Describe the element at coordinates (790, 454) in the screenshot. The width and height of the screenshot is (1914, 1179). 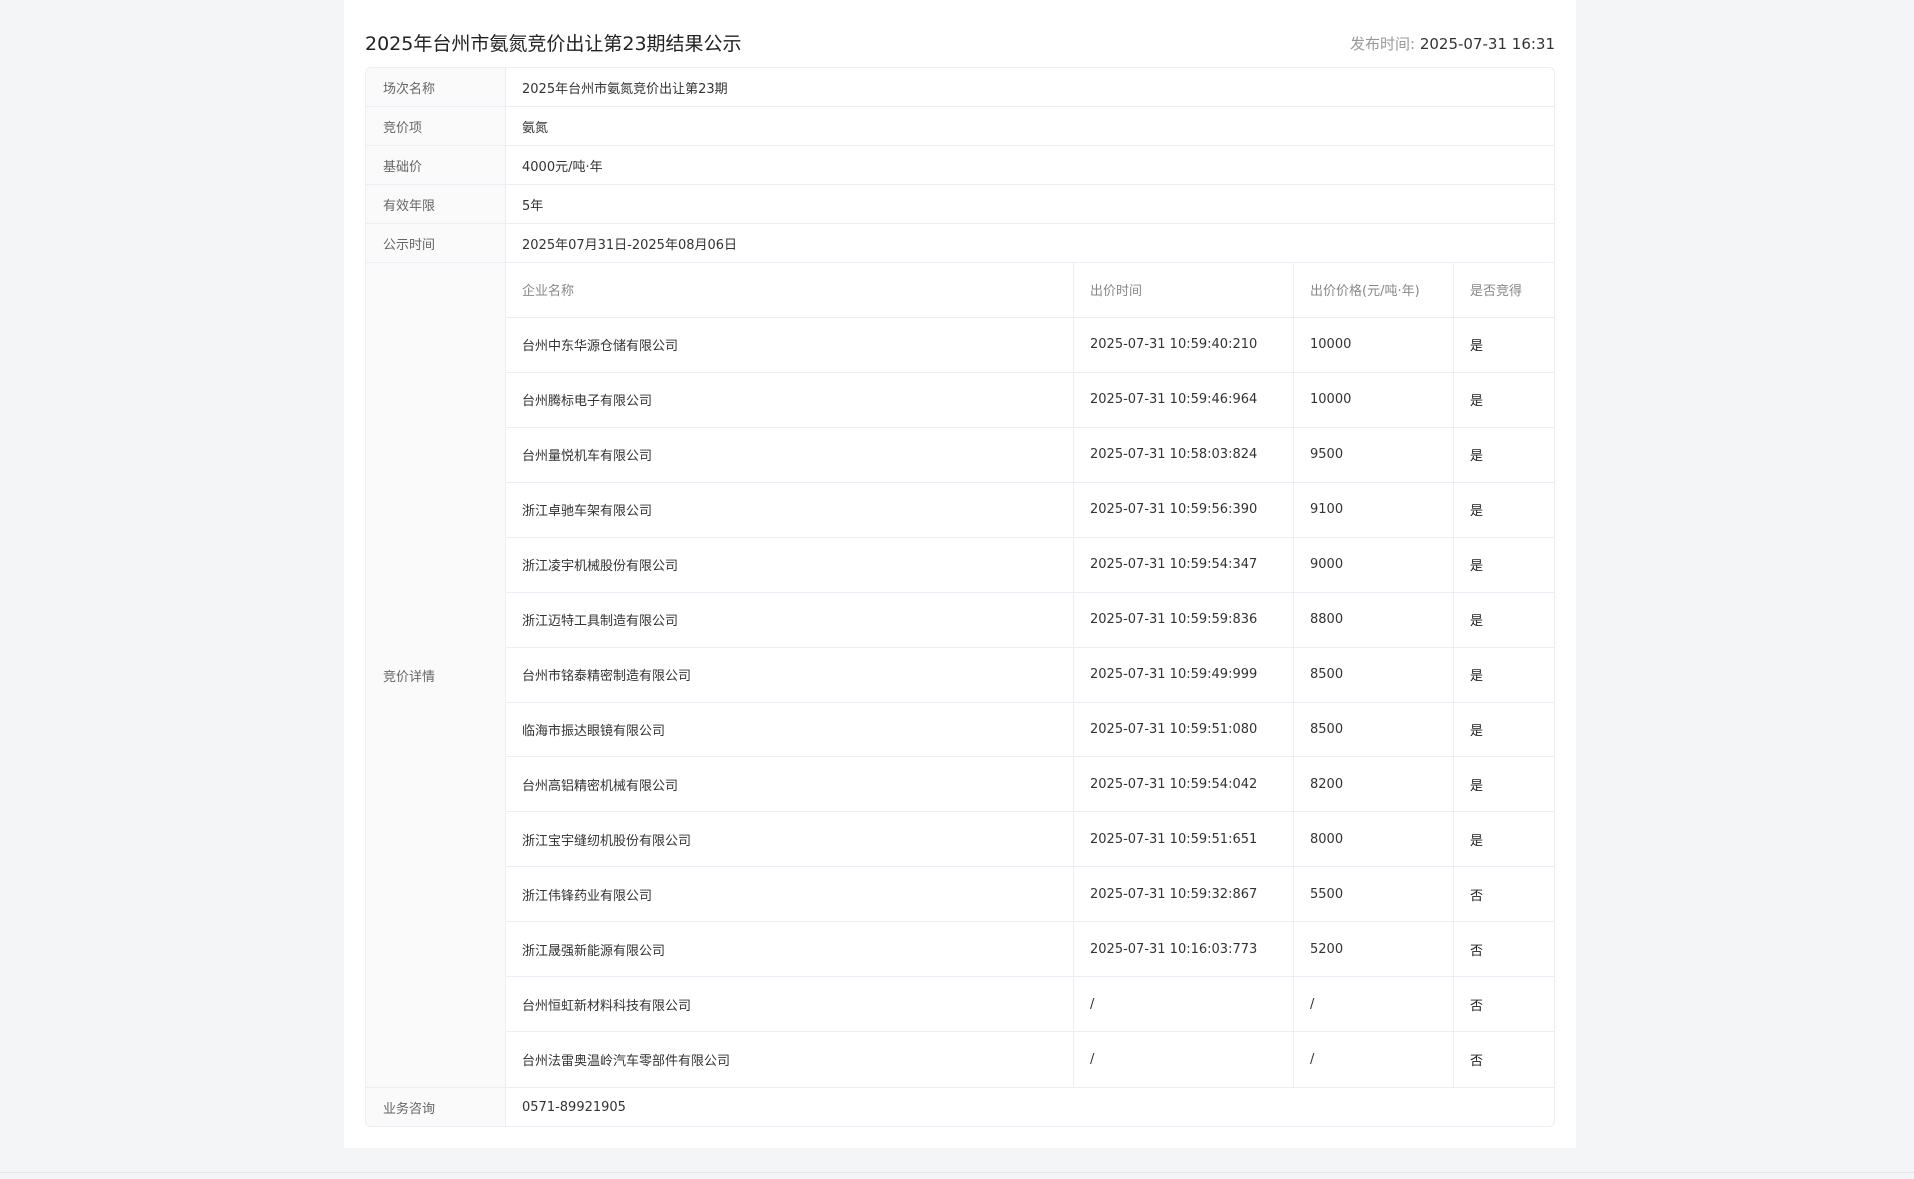
I see `company-name: 台州量悦机车有限公司` at that location.